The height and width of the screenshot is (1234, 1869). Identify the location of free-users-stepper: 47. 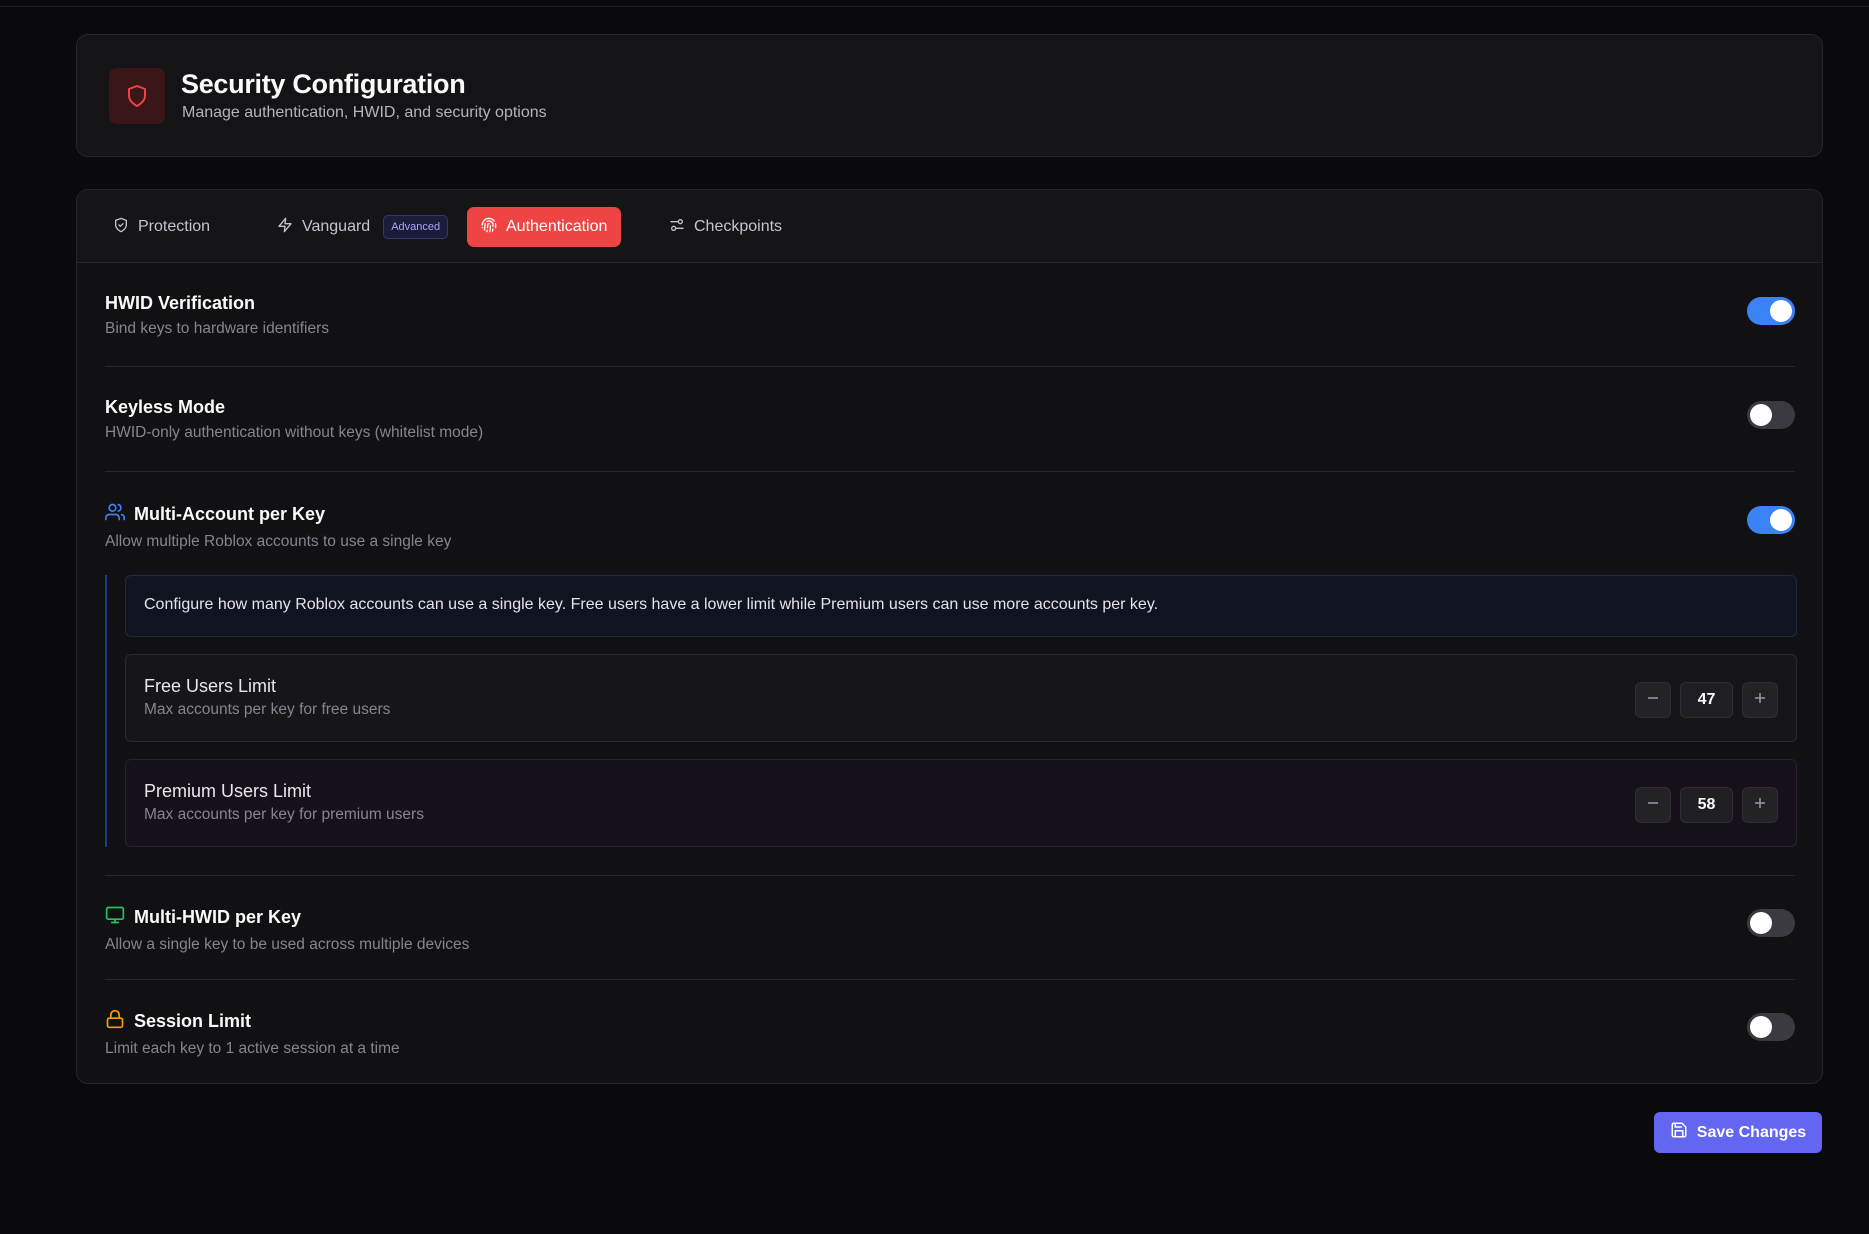
(1706, 700).